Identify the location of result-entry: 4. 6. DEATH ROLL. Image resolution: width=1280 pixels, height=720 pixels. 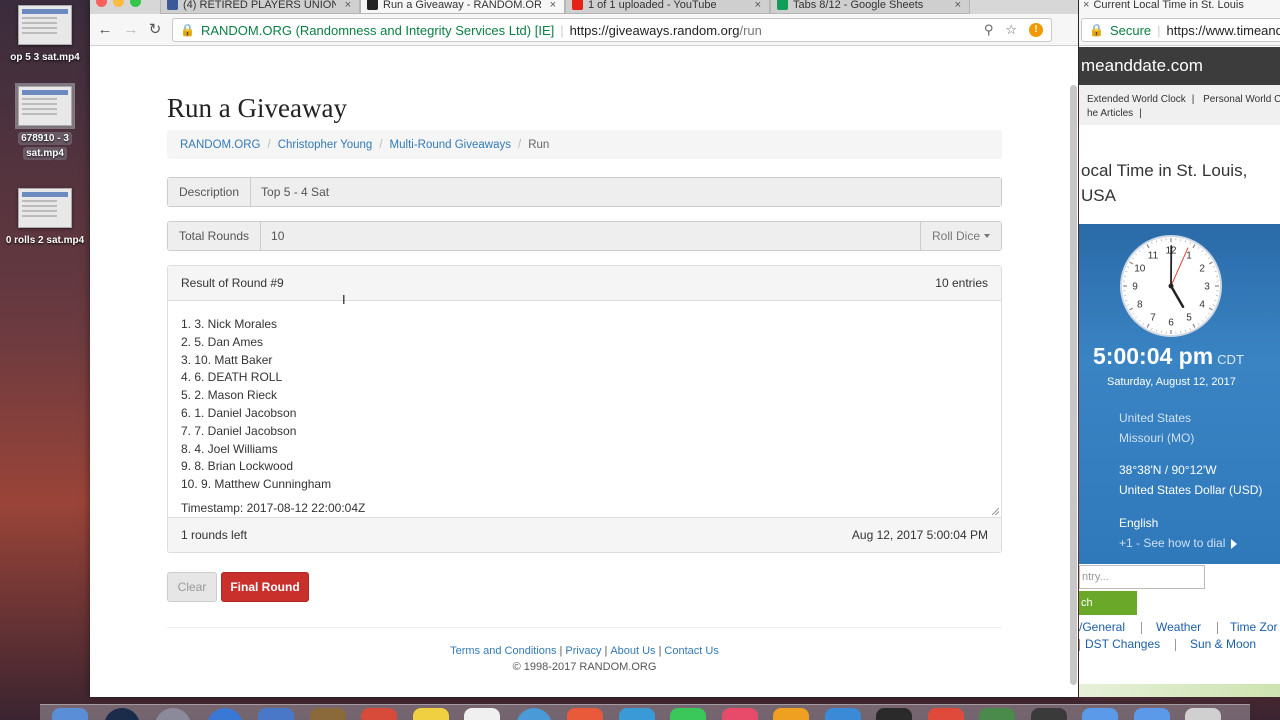
(232, 377).